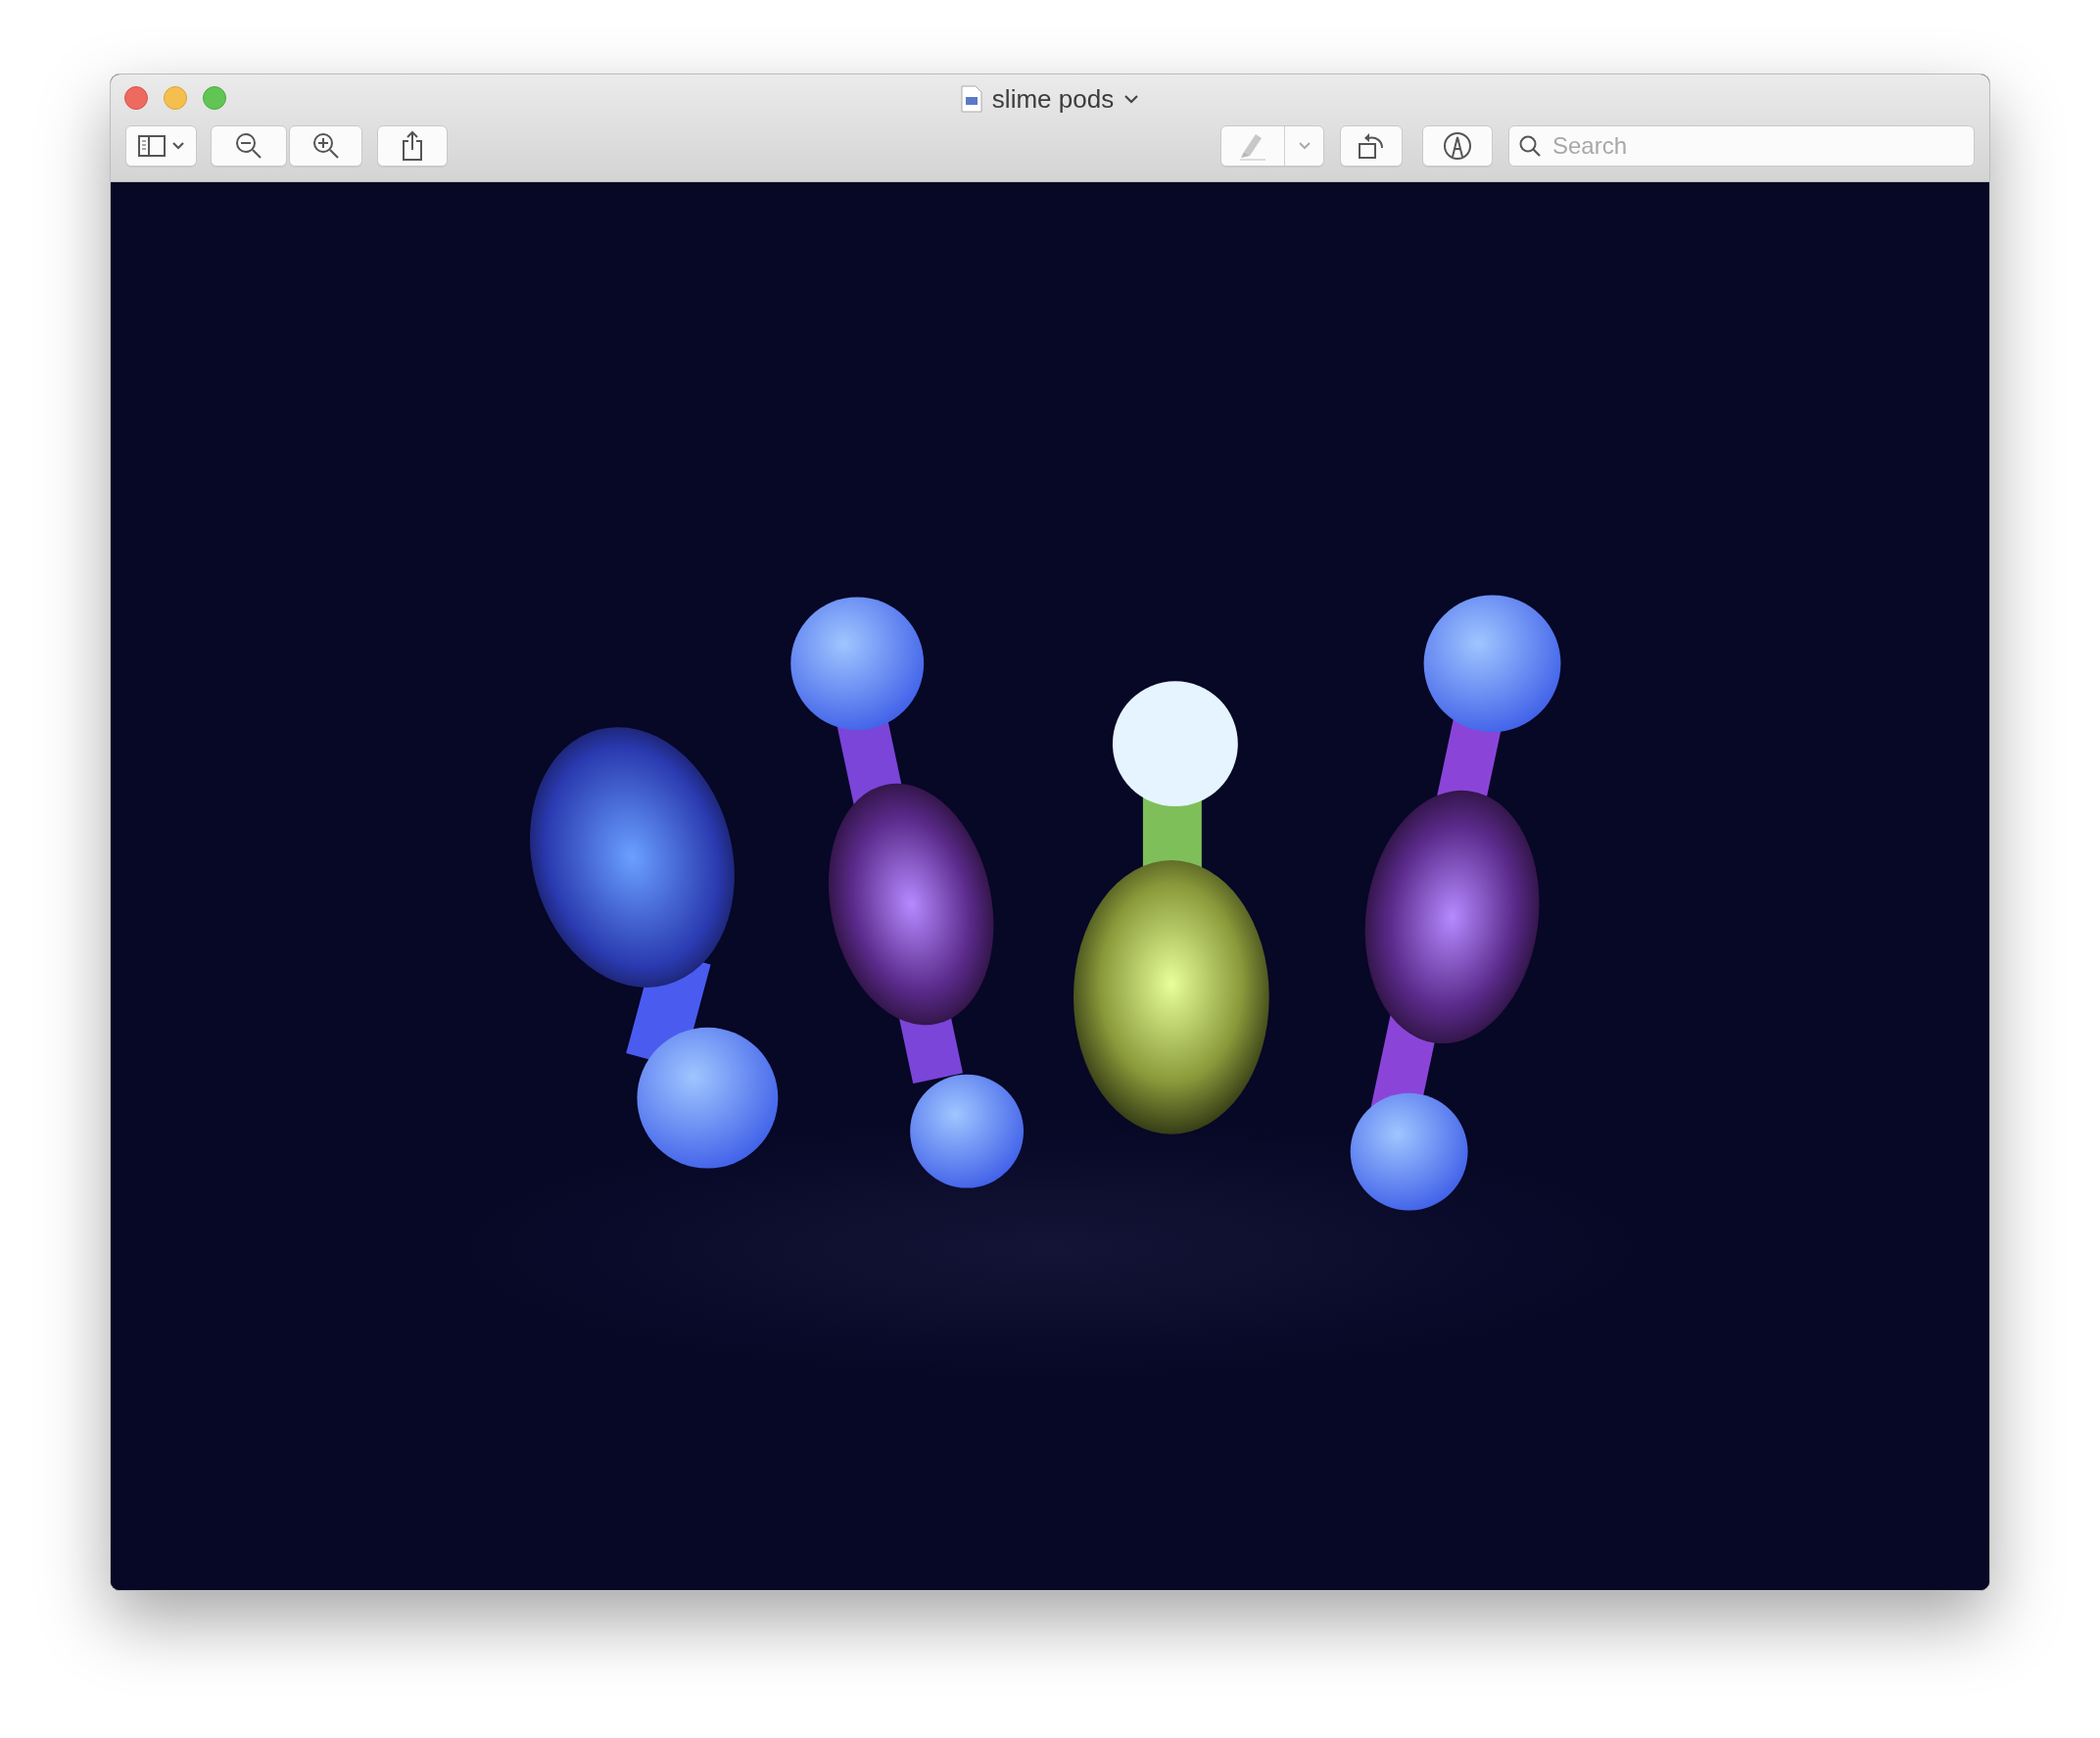 This screenshot has height=1738, width=2100. Describe the element at coordinates (1053, 99) in the screenshot. I see `window-title: slime pods` at that location.